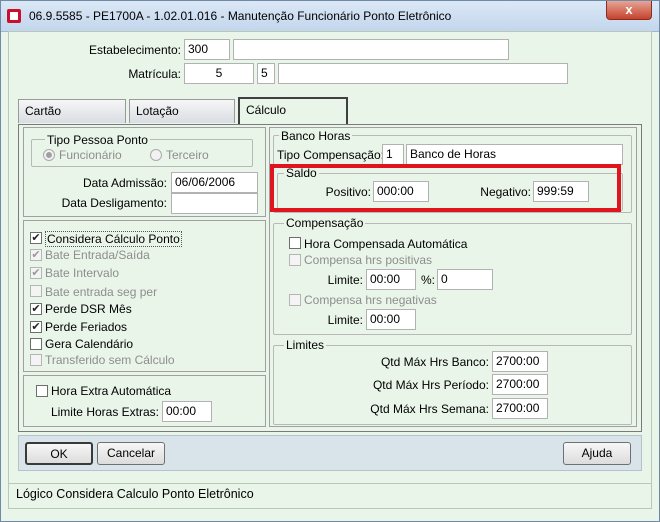  What do you see at coordinates (429, 409) in the screenshot?
I see `qtd-max-semana-label: Qtd Máx Hrs Semana:` at bounding box center [429, 409].